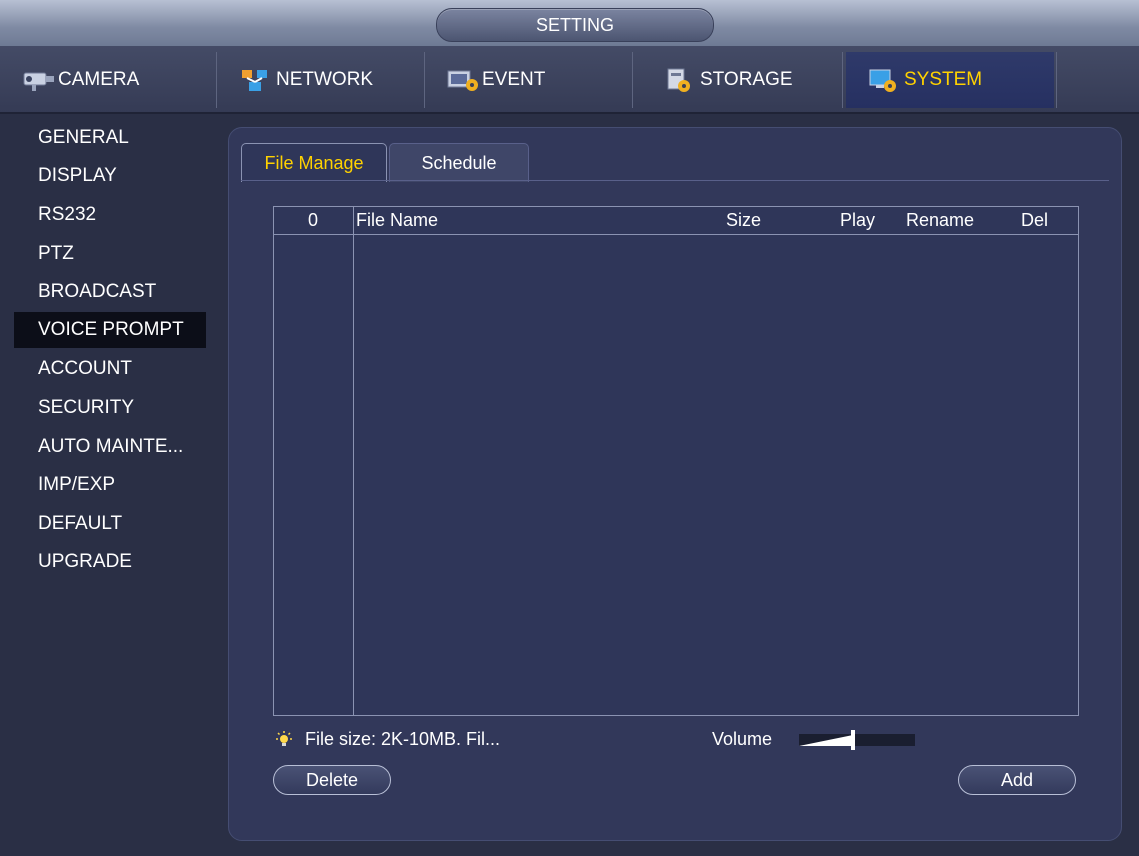 The height and width of the screenshot is (856, 1139). What do you see at coordinates (397, 220) in the screenshot?
I see `column-header-file-name: File Name` at bounding box center [397, 220].